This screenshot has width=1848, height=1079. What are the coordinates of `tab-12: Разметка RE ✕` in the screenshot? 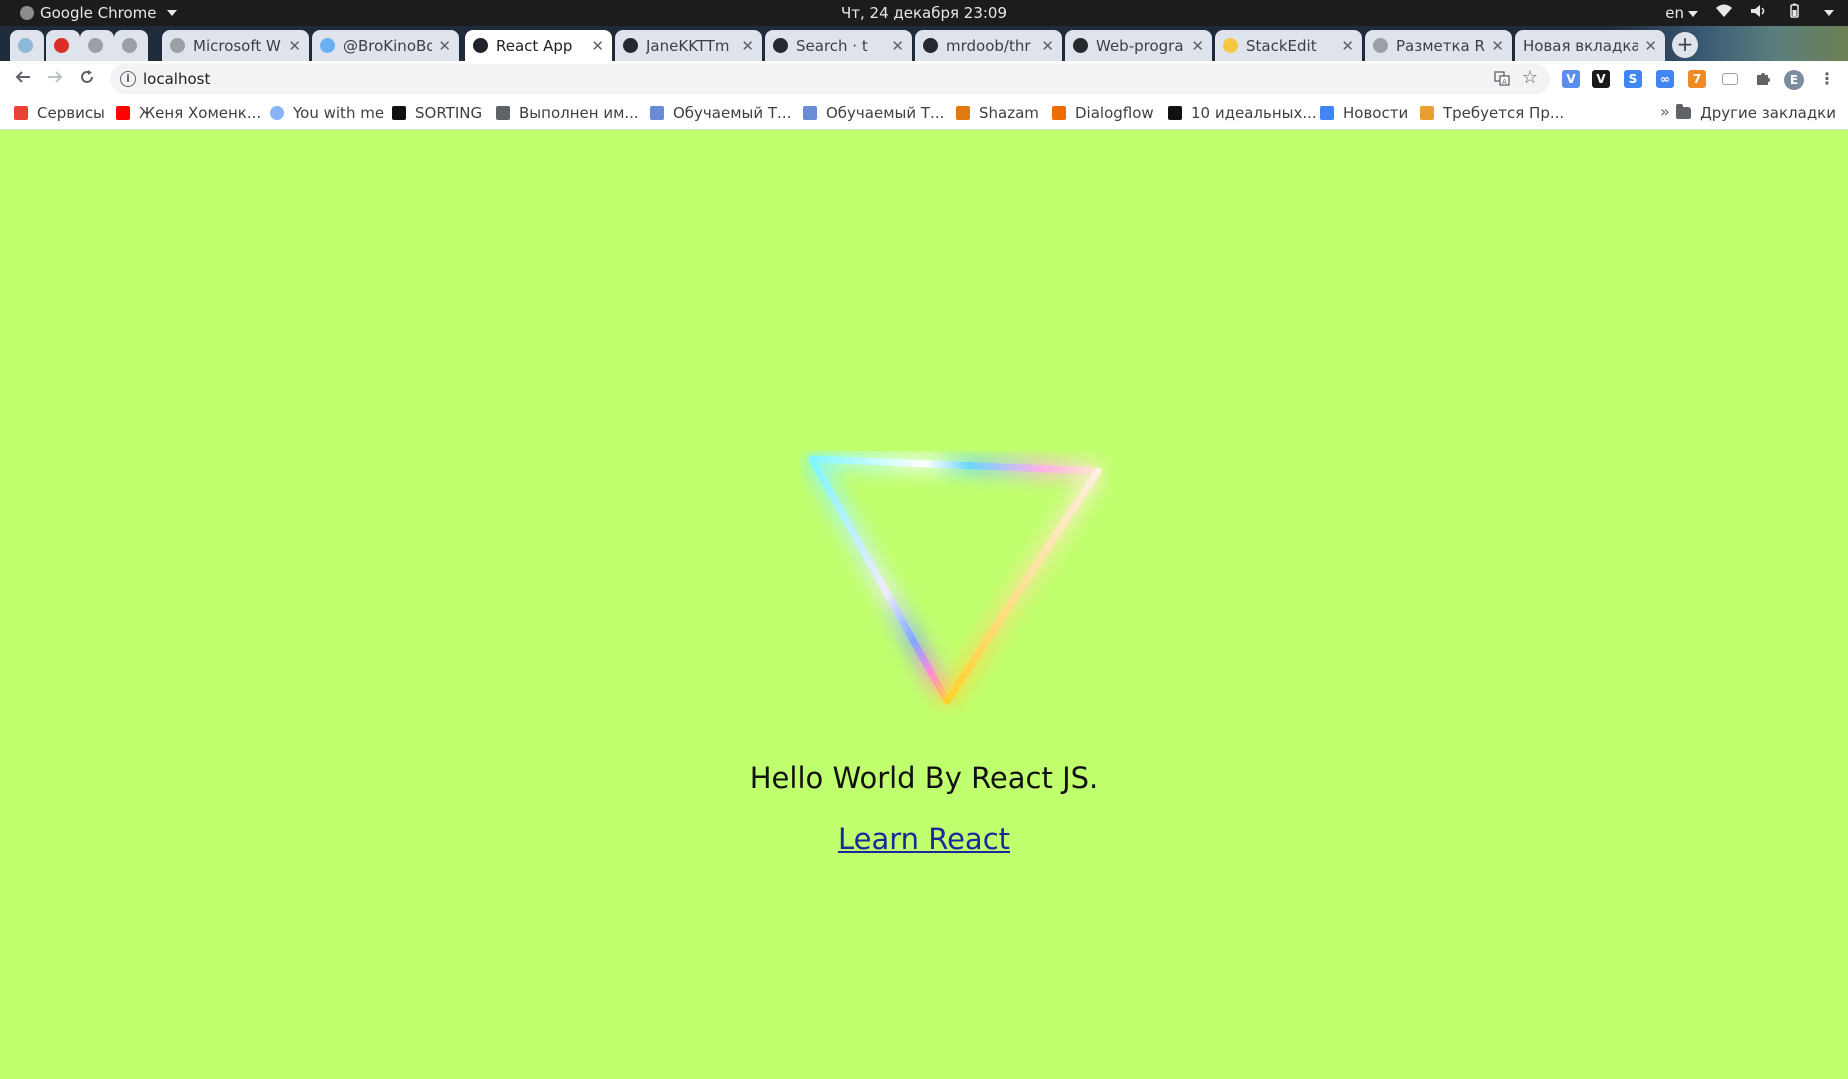 It's located at (1438, 45).